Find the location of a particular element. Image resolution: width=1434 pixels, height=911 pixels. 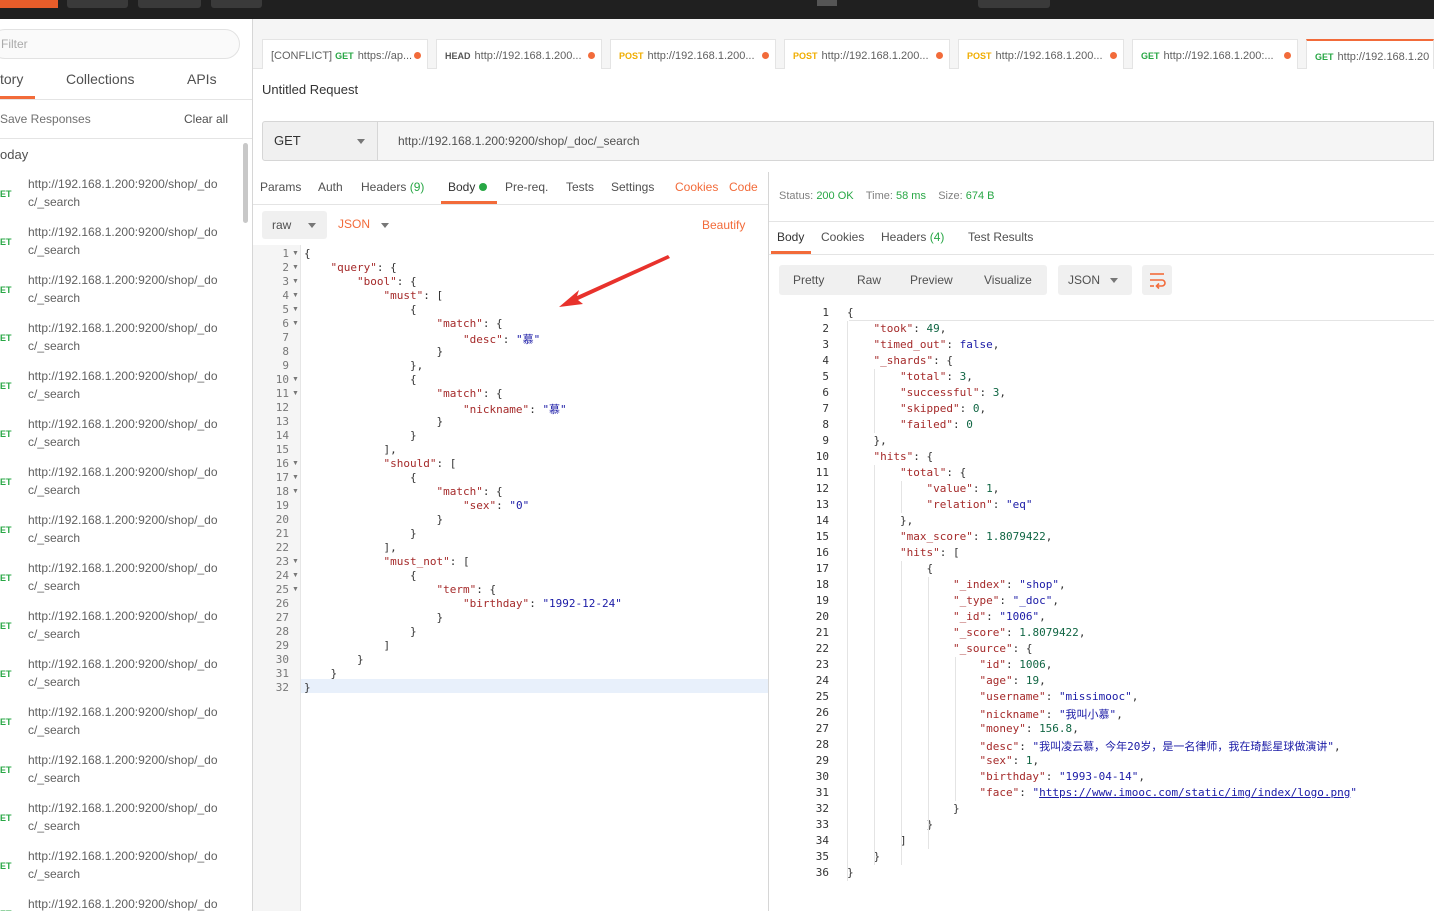

tab-settings: Settings is located at coordinates (632, 187).